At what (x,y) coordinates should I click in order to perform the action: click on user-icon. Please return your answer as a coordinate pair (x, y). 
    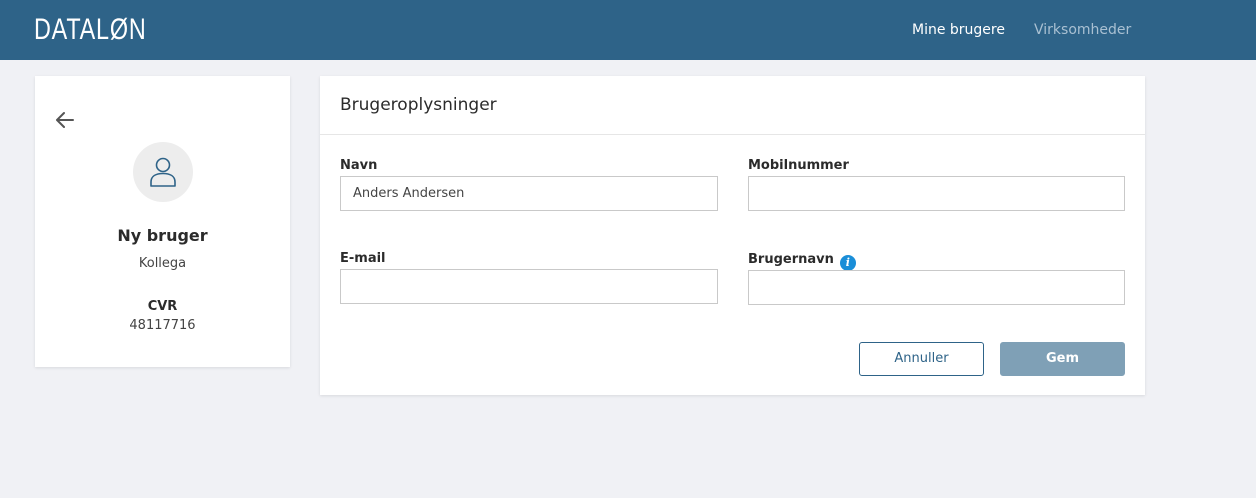
    Looking at the image, I should click on (163, 172).